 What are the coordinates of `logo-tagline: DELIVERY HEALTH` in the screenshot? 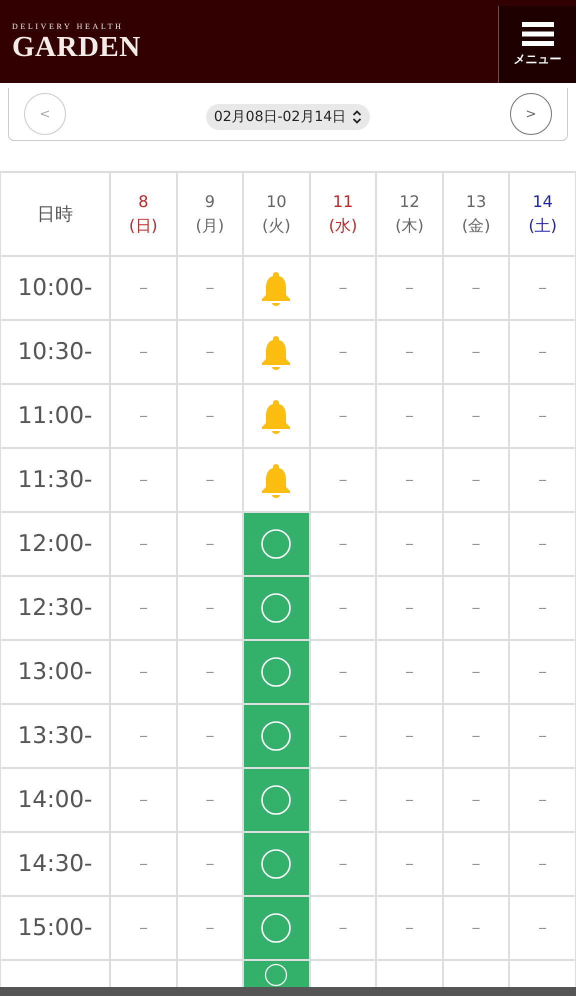 It's located at (68, 27).